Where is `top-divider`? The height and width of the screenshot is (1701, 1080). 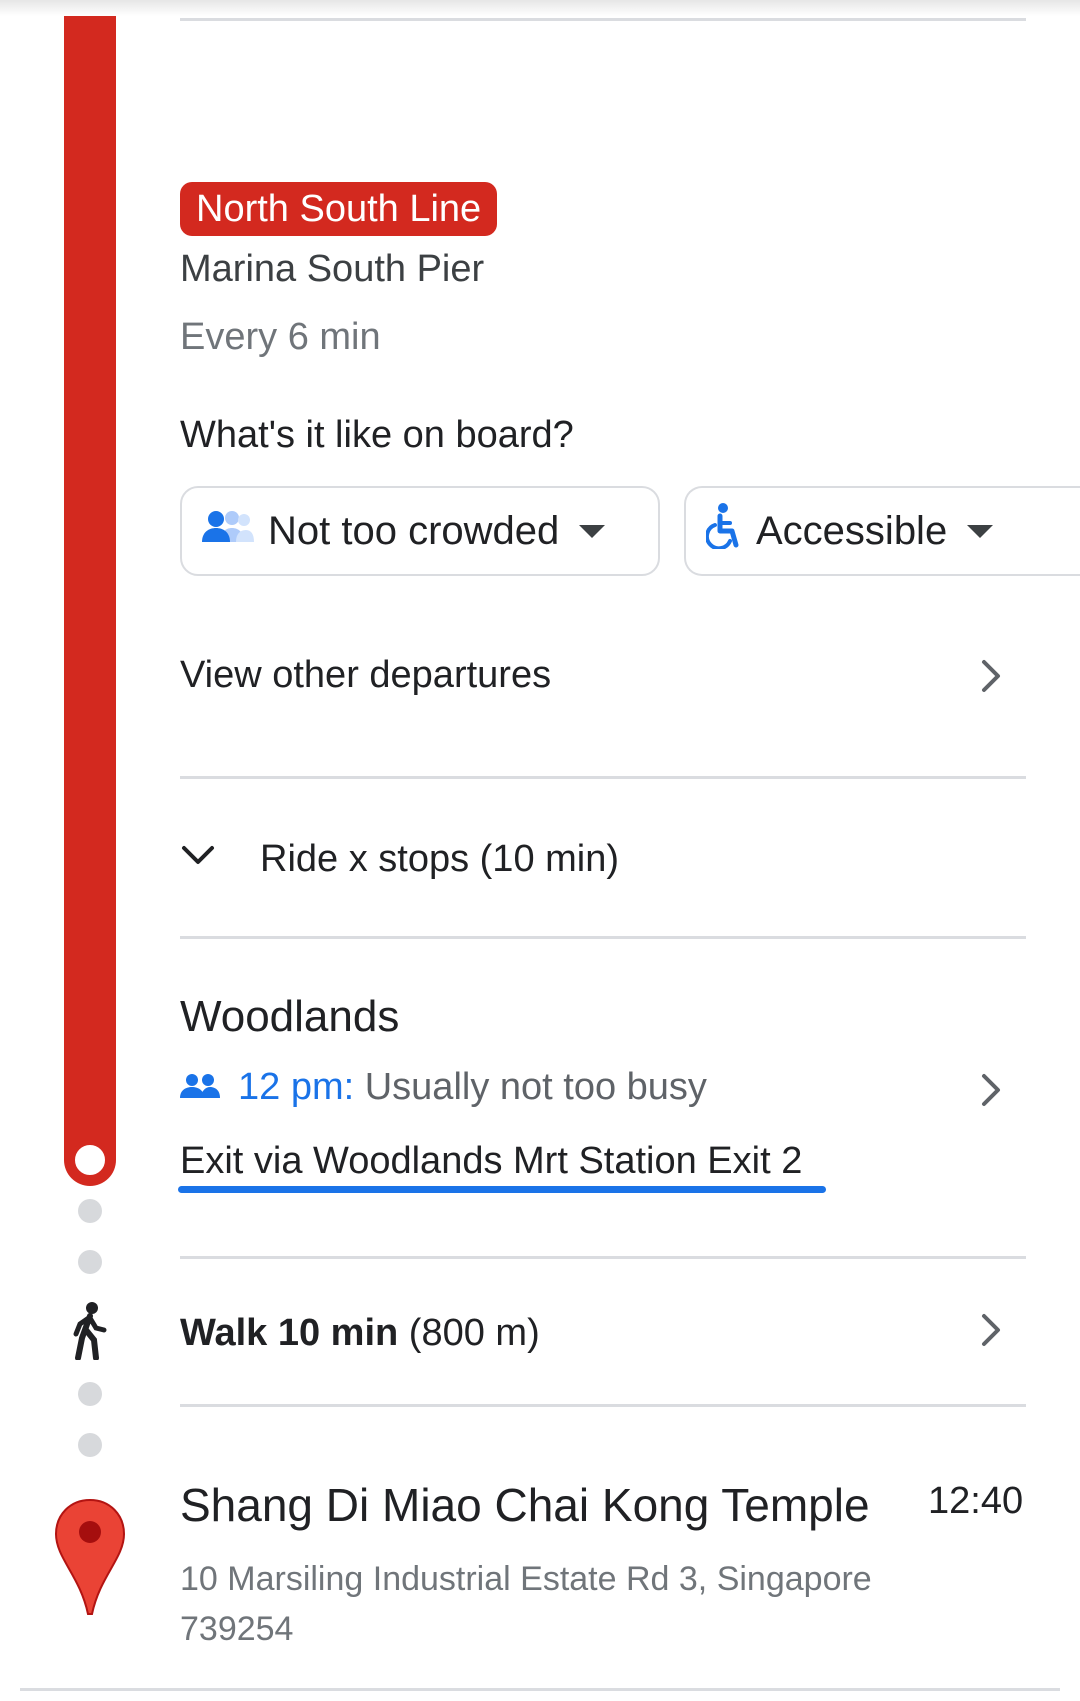 top-divider is located at coordinates (603, 19).